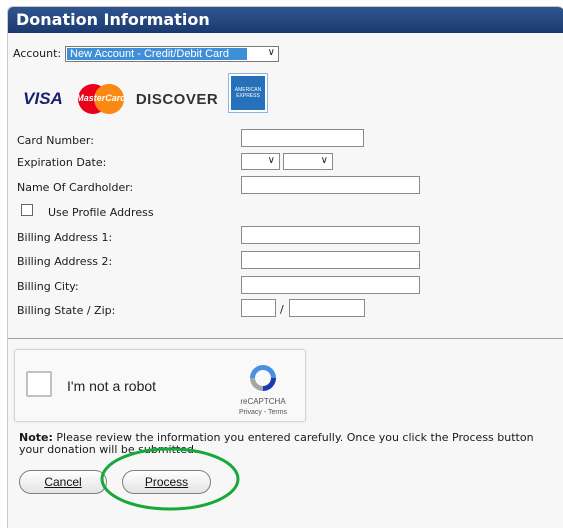 The width and height of the screenshot is (563, 528). I want to click on account-label: Account:, so click(37, 53).